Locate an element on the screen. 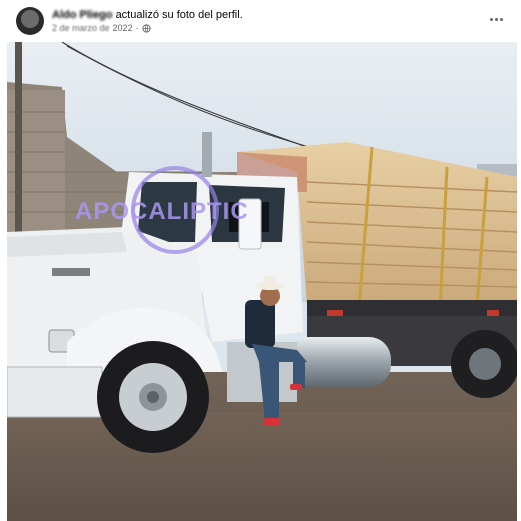 This screenshot has width=521, height=521. watermark-text: APOCALIPTIC is located at coordinates (162, 211).